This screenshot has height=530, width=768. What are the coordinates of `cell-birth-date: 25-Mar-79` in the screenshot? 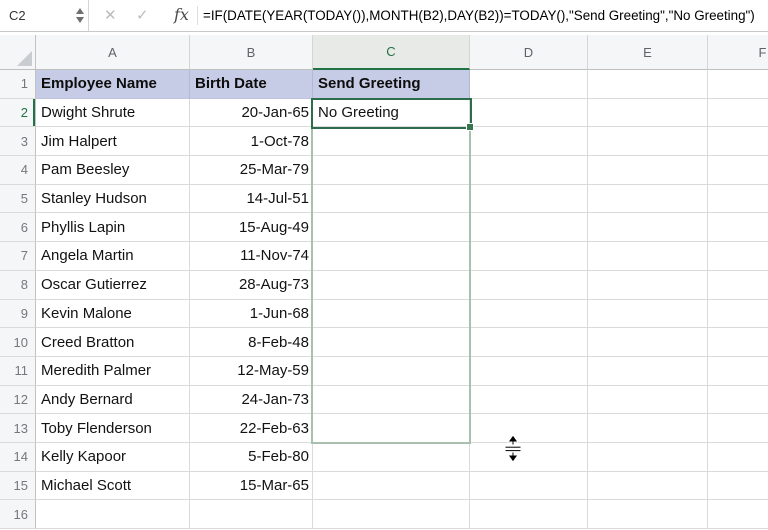 It's located at (251, 170).